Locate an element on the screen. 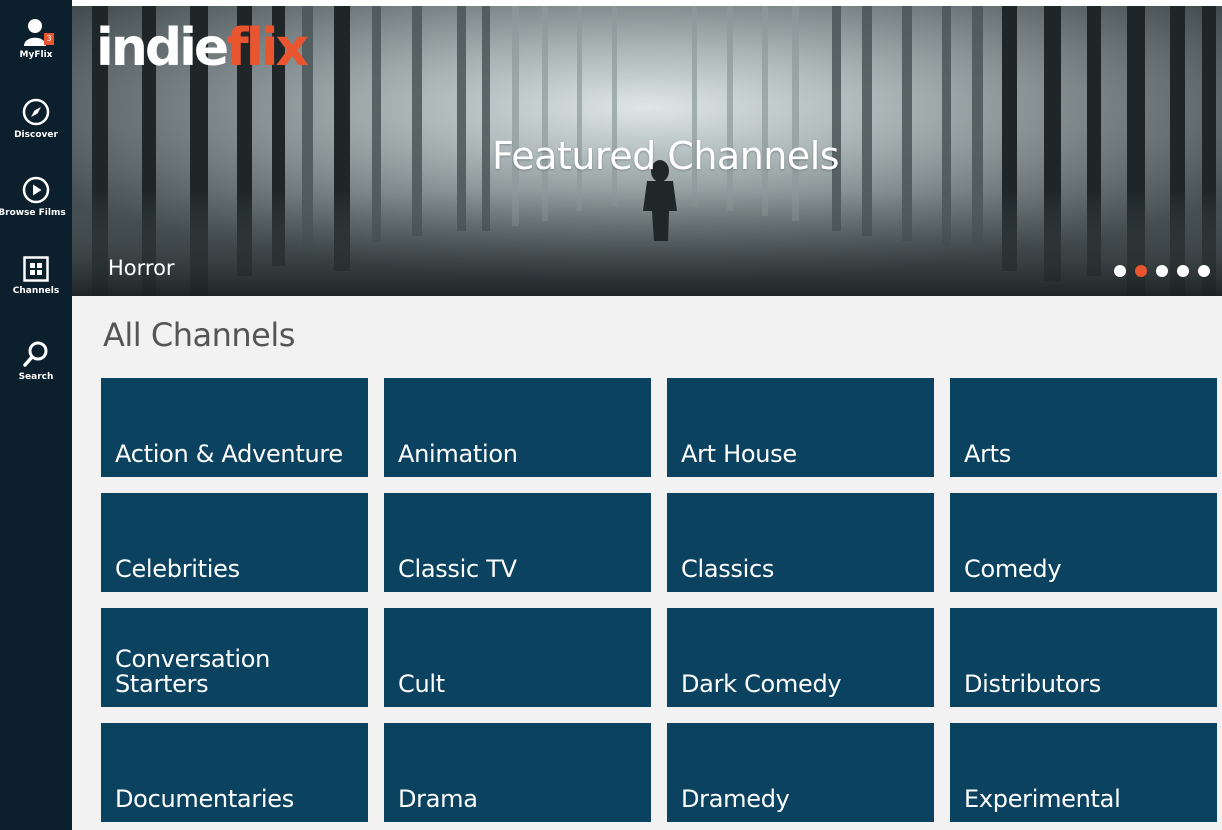 This screenshot has height=830, width=1222. channel-tile-label: Classics is located at coordinates (728, 569).